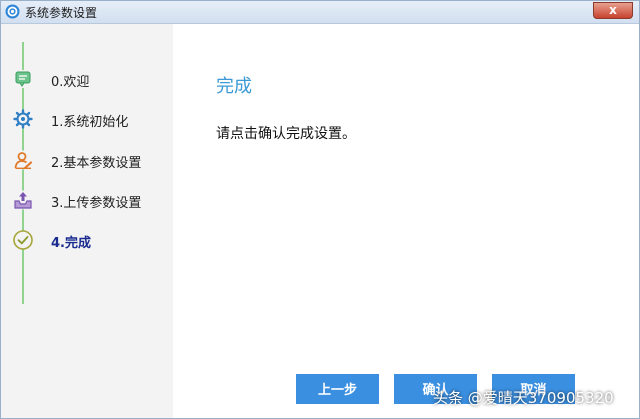 The width and height of the screenshot is (640, 419). Describe the element at coordinates (93, 240) in the screenshot. I see `step-complete: 4.完成` at that location.